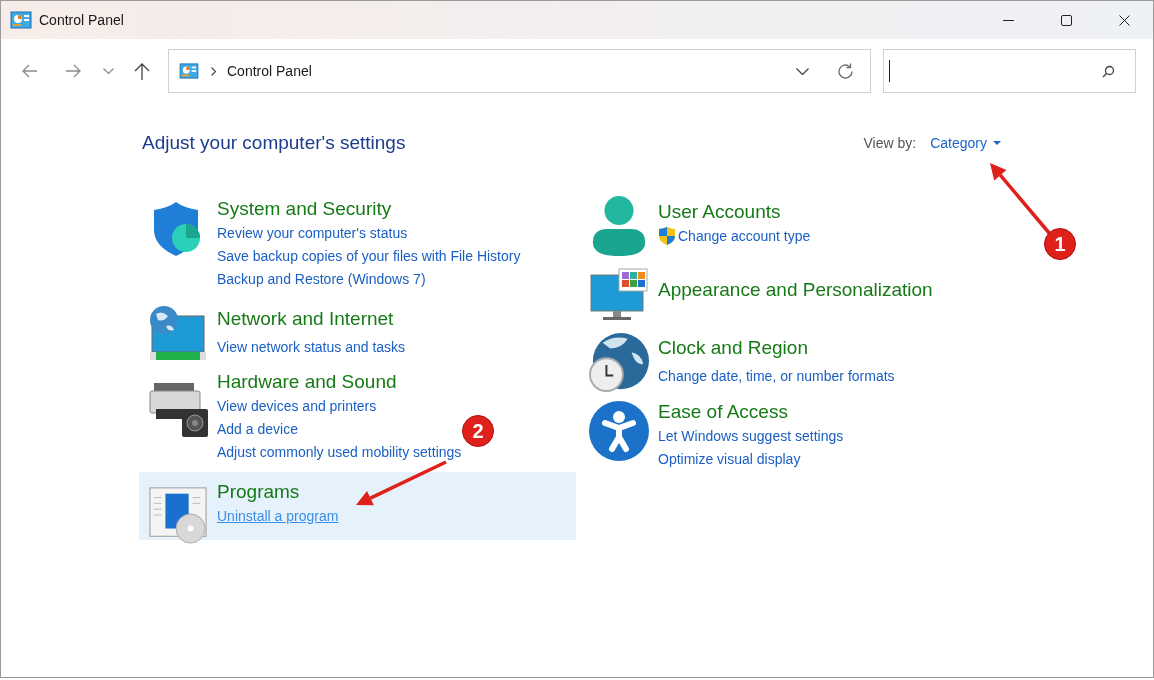 This screenshot has width=1154, height=680. What do you see at coordinates (369, 279) in the screenshot?
I see `task-link: Backup and Restore (Windows 7)` at bounding box center [369, 279].